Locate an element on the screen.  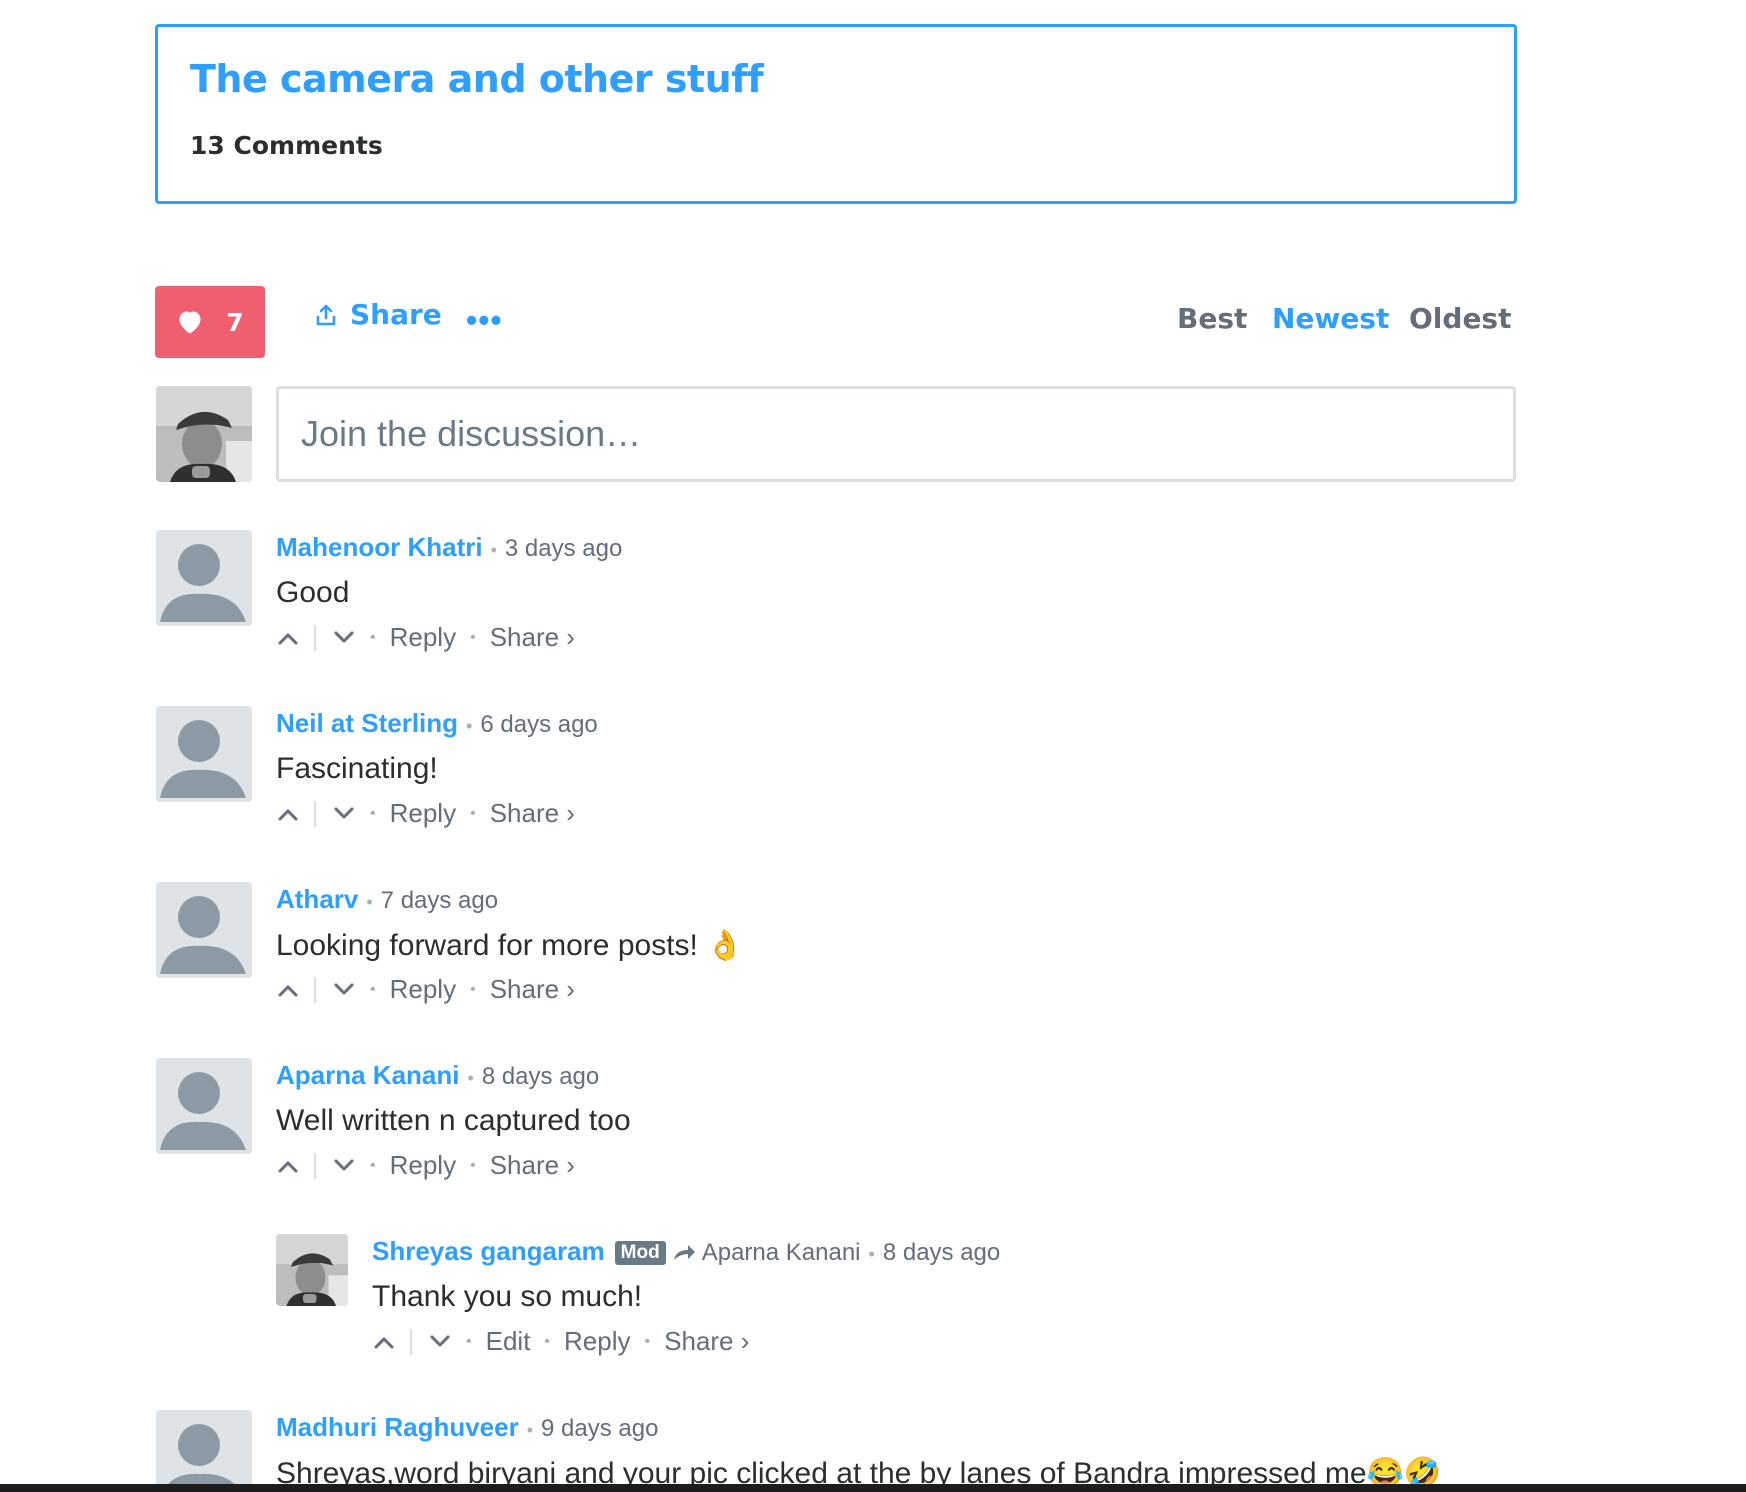
comment-timestamp: 3 days ago is located at coordinates (563, 549).